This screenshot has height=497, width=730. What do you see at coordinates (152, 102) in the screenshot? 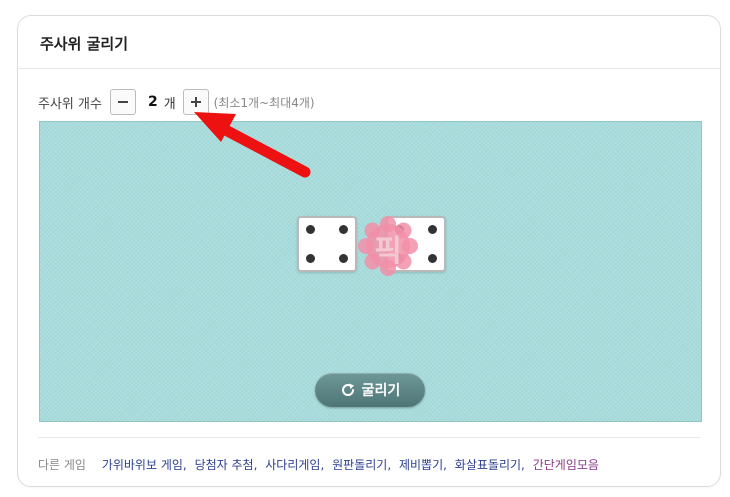
I see `dice-count-value: 2` at bounding box center [152, 102].